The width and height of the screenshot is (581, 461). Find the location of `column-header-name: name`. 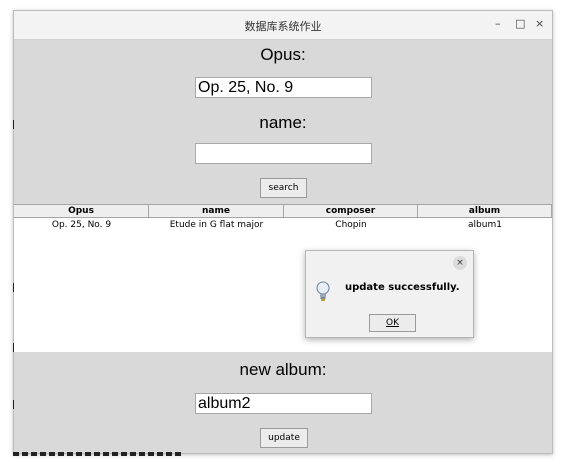

column-header-name: name is located at coordinates (216, 211).